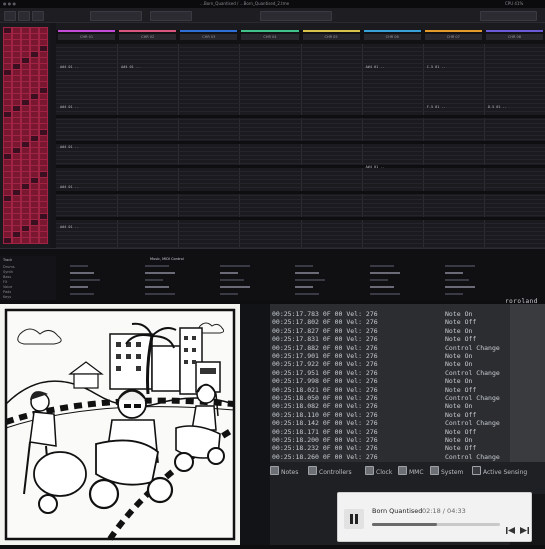  Describe the element at coordinates (7, 287) in the screenshot. I see `browser-item: Voice` at that location.